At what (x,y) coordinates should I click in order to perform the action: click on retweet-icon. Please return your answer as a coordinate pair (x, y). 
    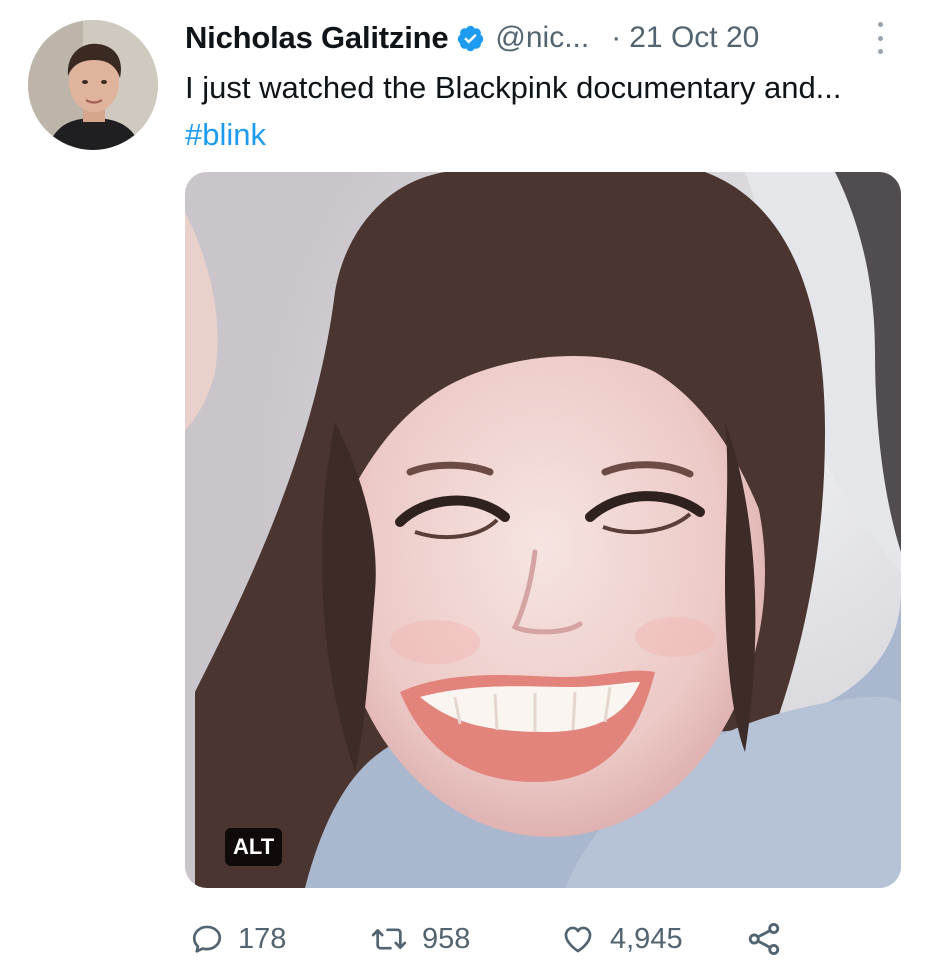
    Looking at the image, I should click on (389, 939).